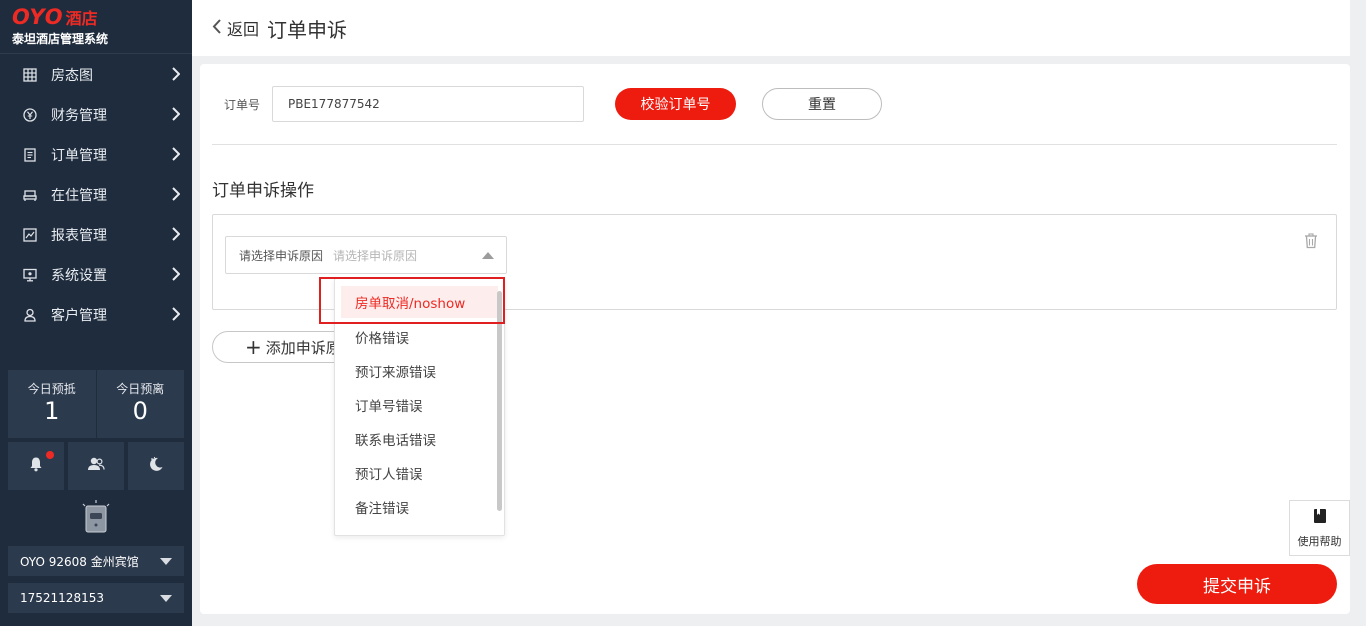  What do you see at coordinates (1237, 584) in the screenshot?
I see `submit-appeal-button: 提交申诉` at bounding box center [1237, 584].